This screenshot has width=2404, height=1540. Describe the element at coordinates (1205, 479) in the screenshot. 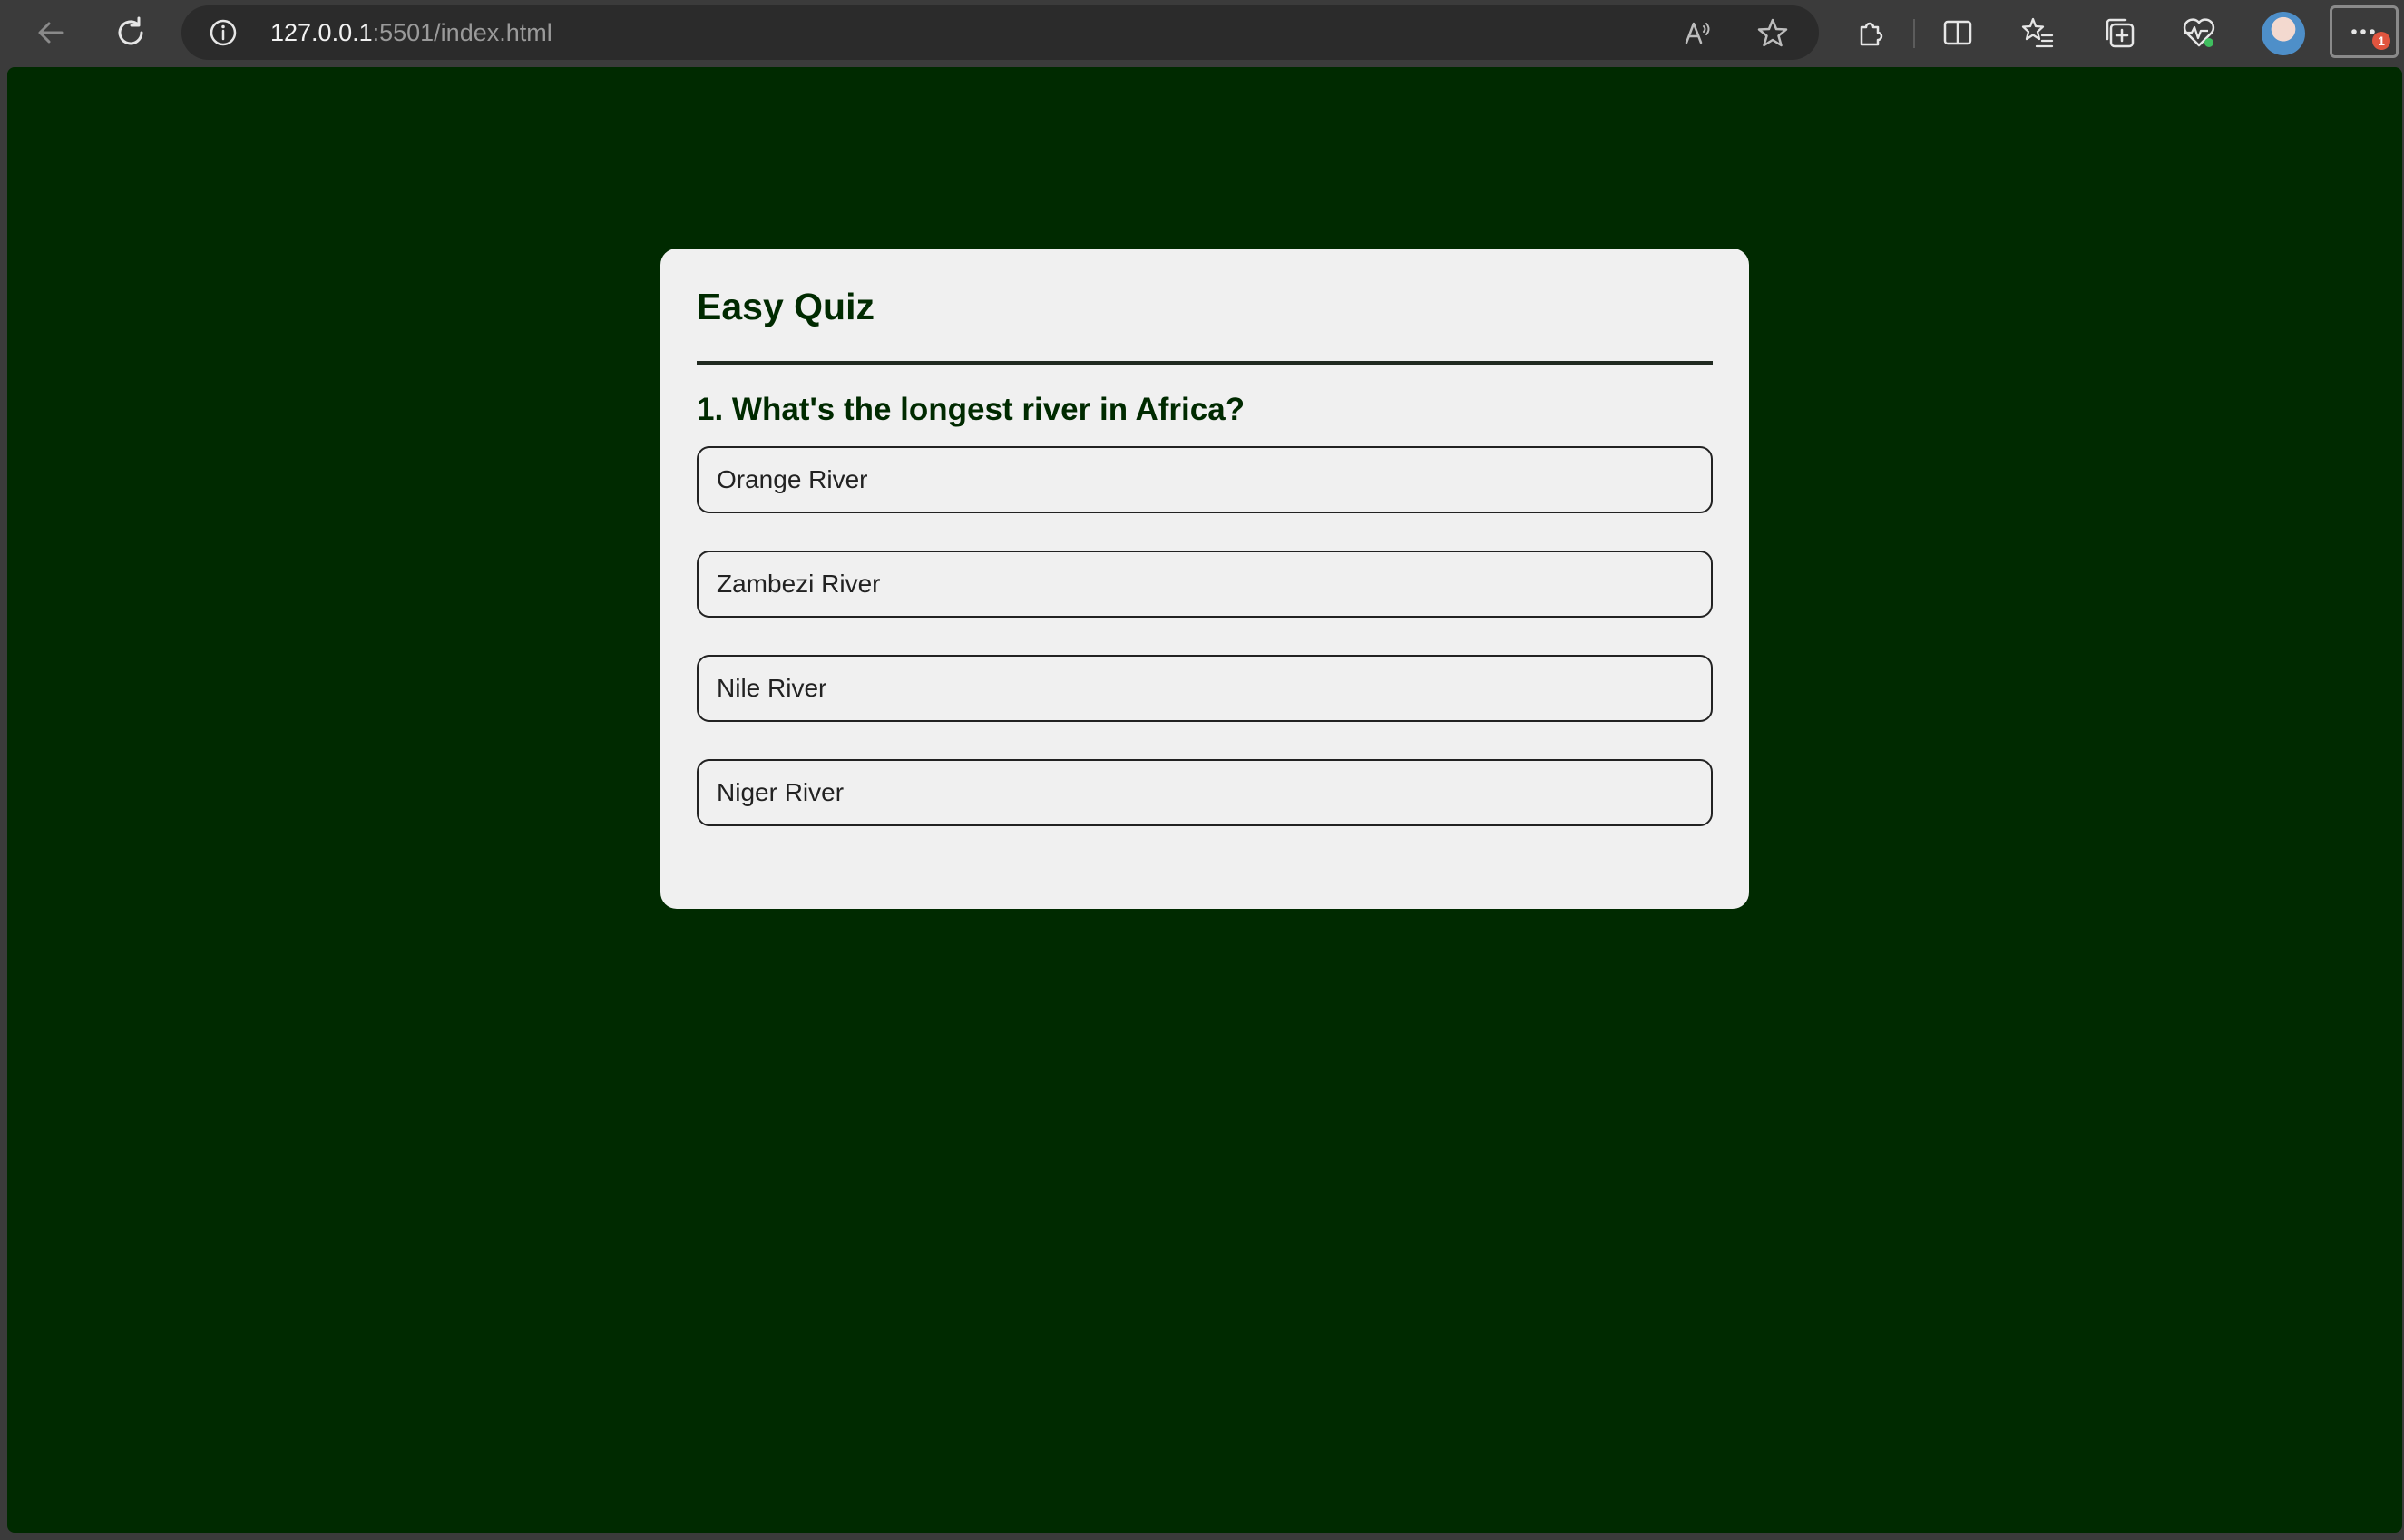

I see `answer-button-orange: Orange River` at that location.